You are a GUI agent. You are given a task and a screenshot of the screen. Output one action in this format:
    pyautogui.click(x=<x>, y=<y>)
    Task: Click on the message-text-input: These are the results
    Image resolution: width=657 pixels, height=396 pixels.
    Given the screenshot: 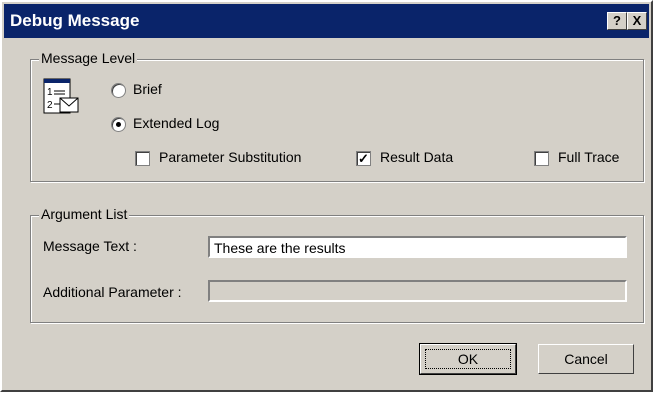 What is the action you would take?
    pyautogui.click(x=417, y=247)
    